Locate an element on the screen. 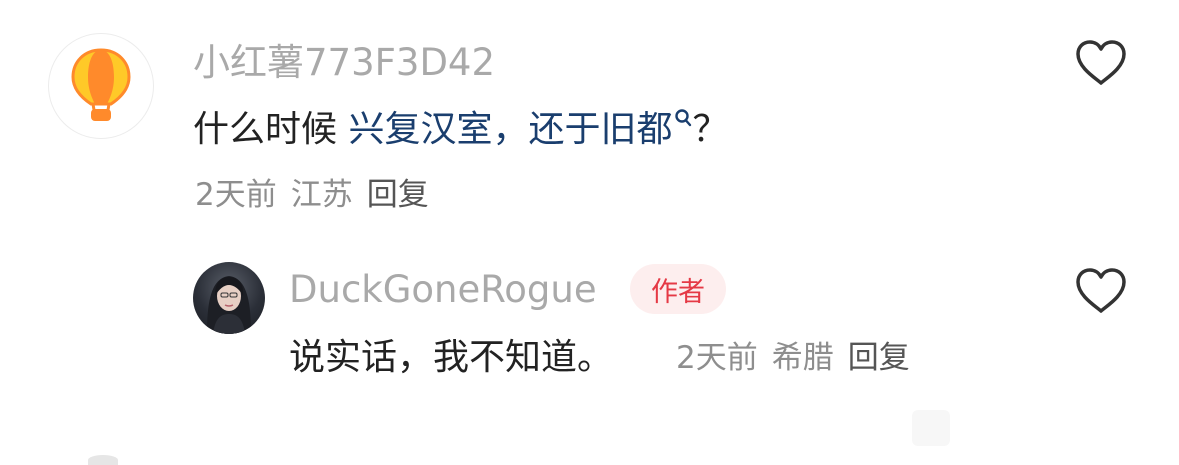 This screenshot has width=1179, height=465. user-photo-icon is located at coordinates (229, 305).